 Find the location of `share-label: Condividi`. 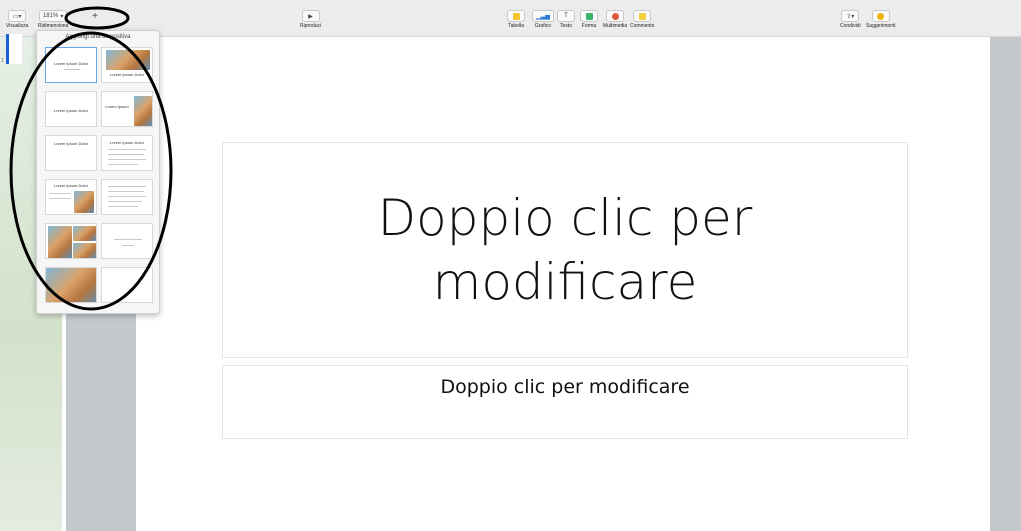

share-label: Condividi is located at coordinates (850, 26).